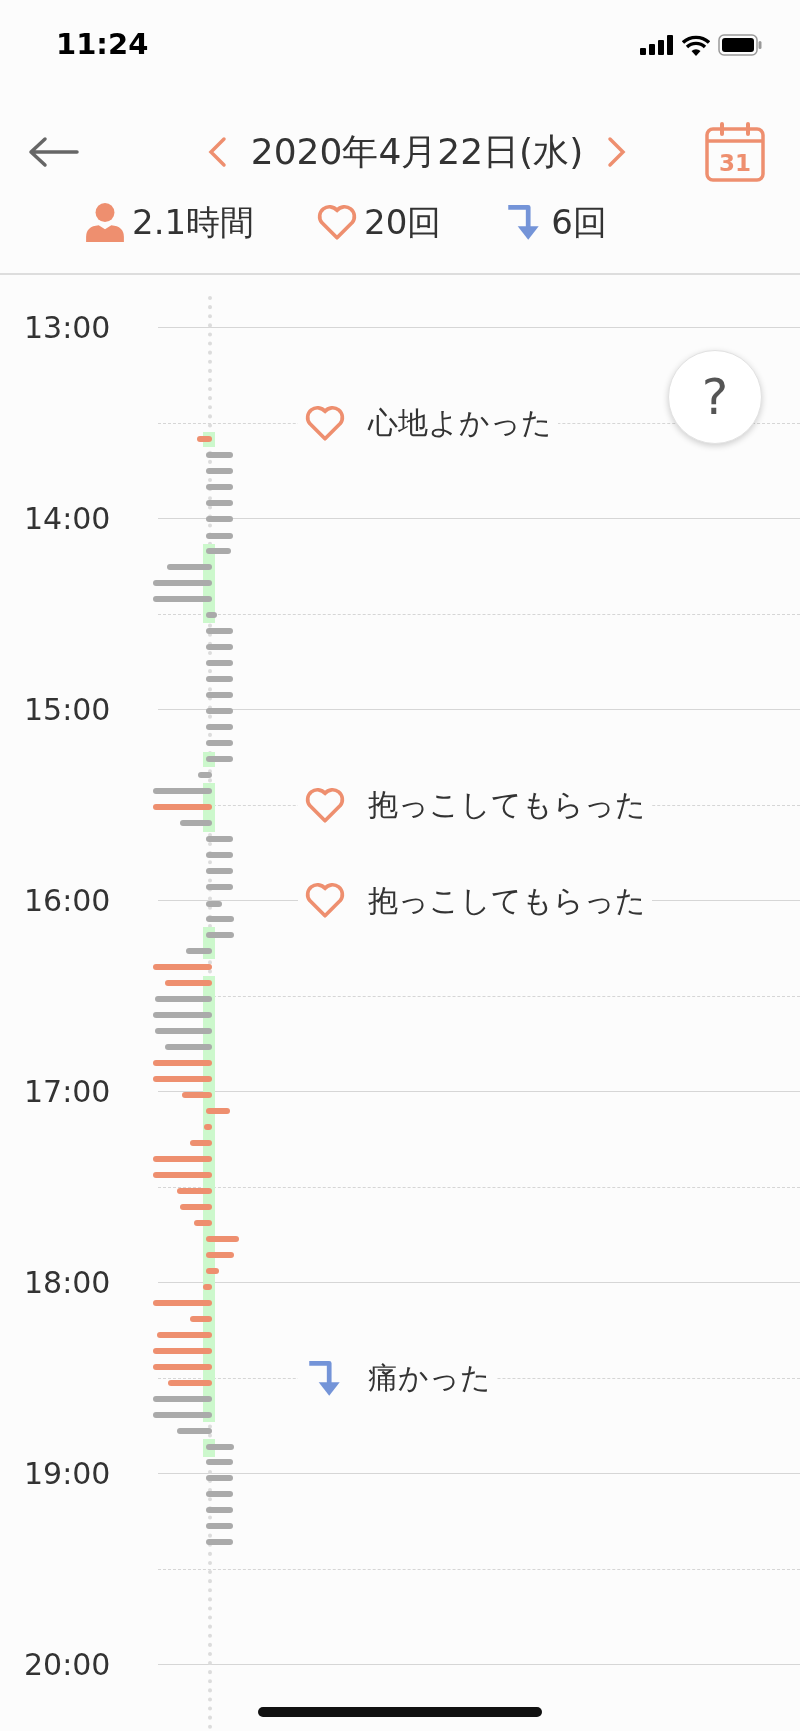  Describe the element at coordinates (403, 222) in the screenshot. I see `count-text: 20回` at that location.